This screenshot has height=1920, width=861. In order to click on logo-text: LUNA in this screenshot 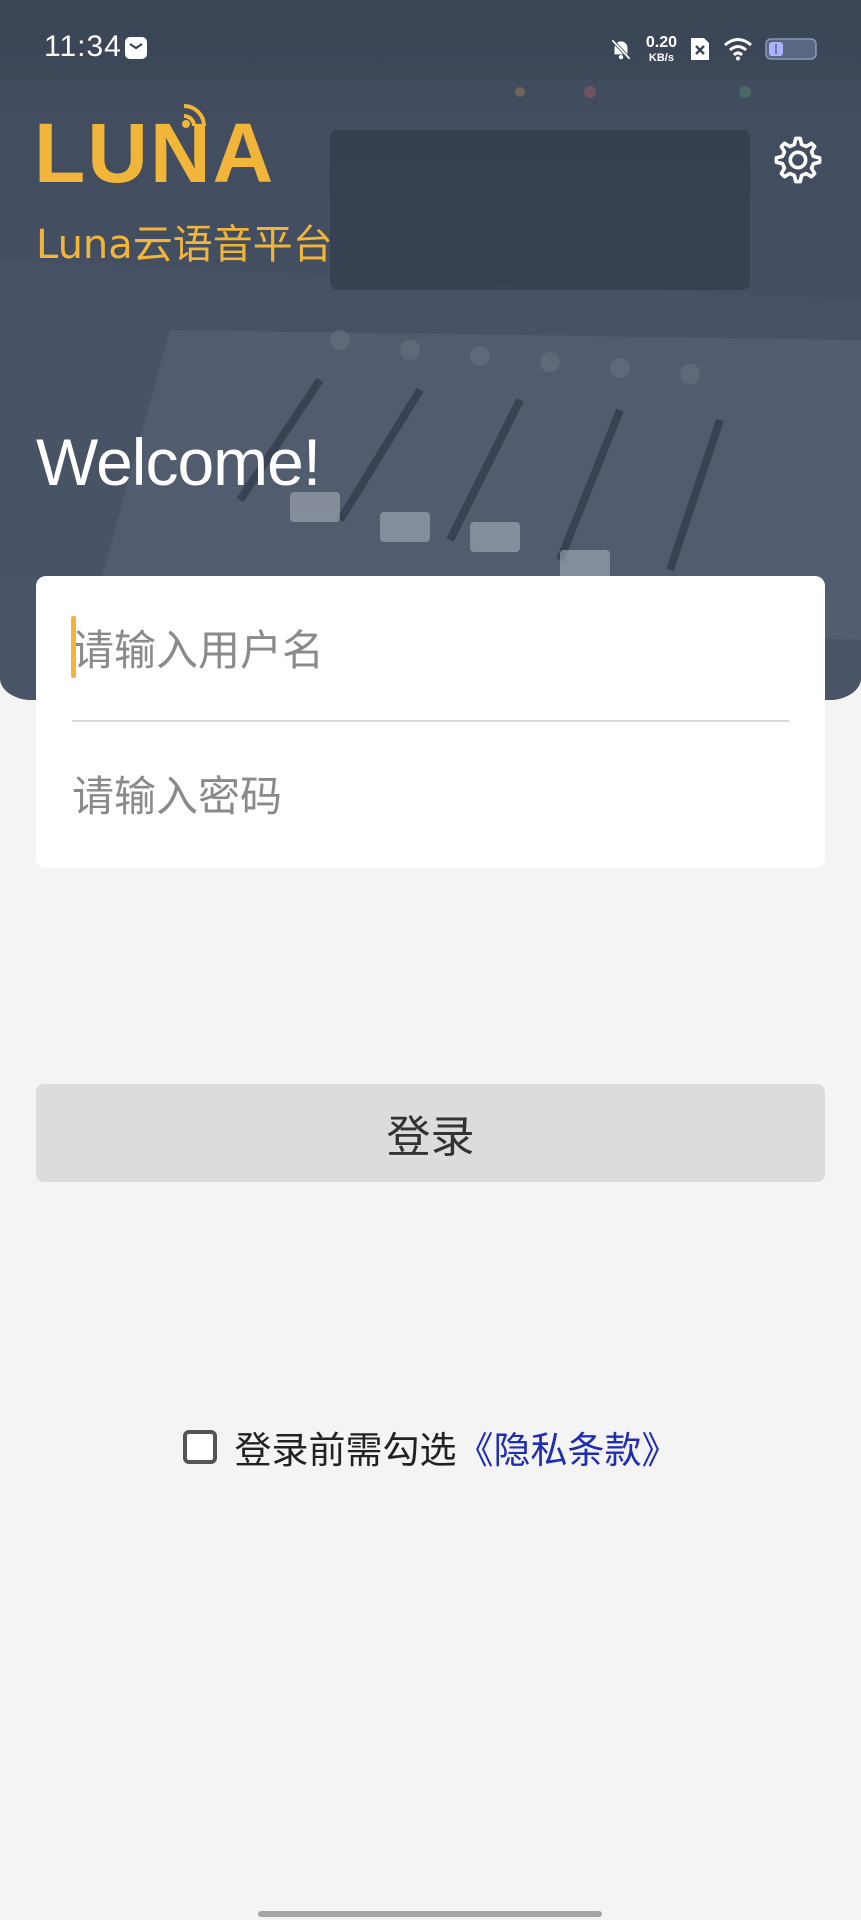, I will do `click(154, 148)`.